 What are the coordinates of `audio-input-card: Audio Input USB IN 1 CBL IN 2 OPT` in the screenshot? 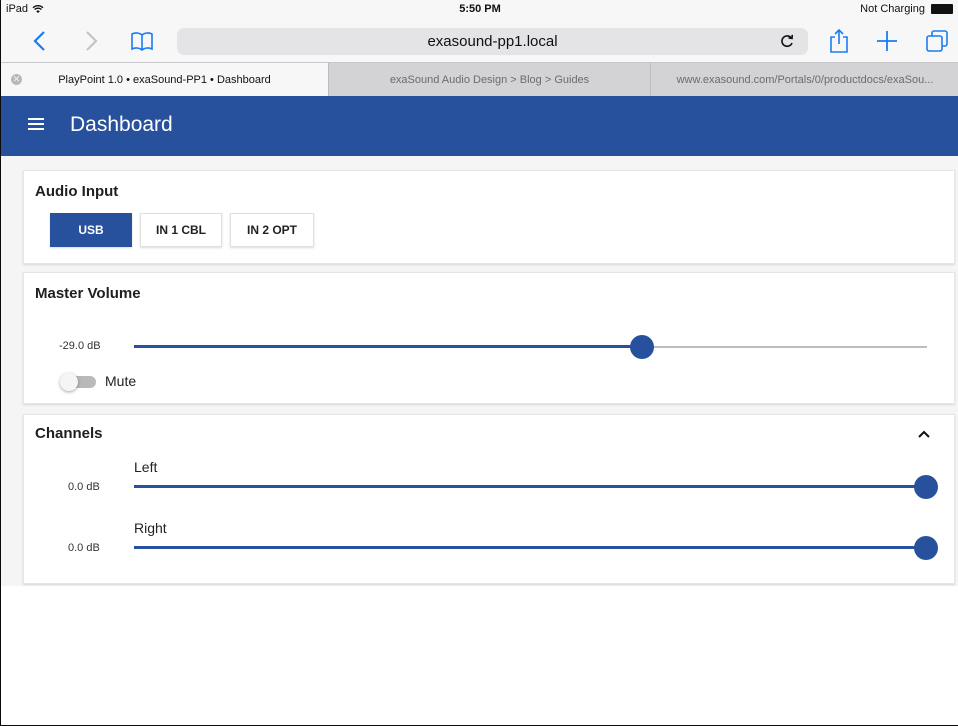 It's located at (489, 217).